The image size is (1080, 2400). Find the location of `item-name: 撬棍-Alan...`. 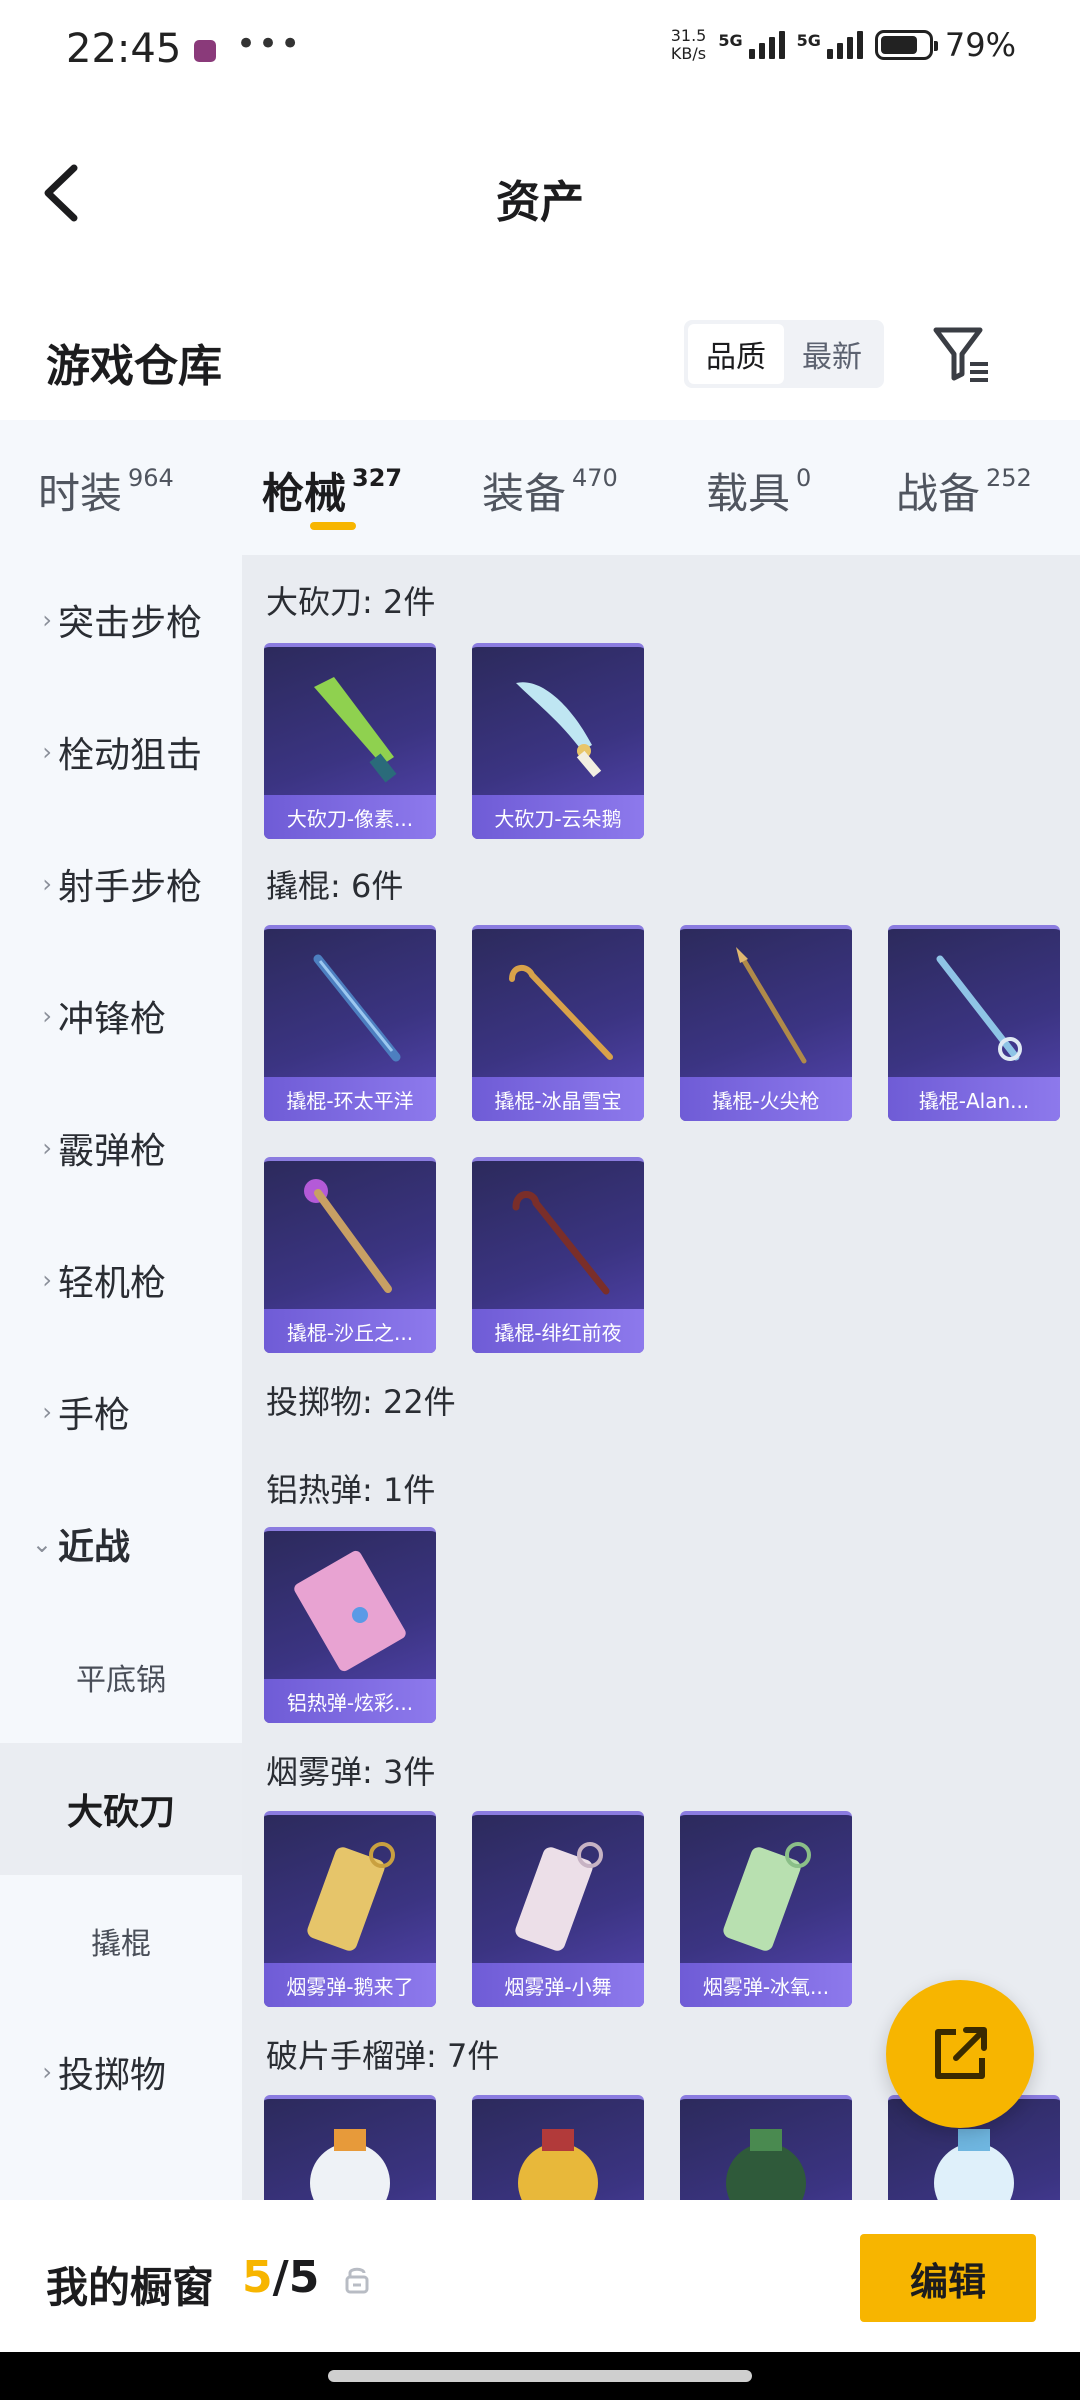

item-name: 撬棍-Alan... is located at coordinates (974, 1099).